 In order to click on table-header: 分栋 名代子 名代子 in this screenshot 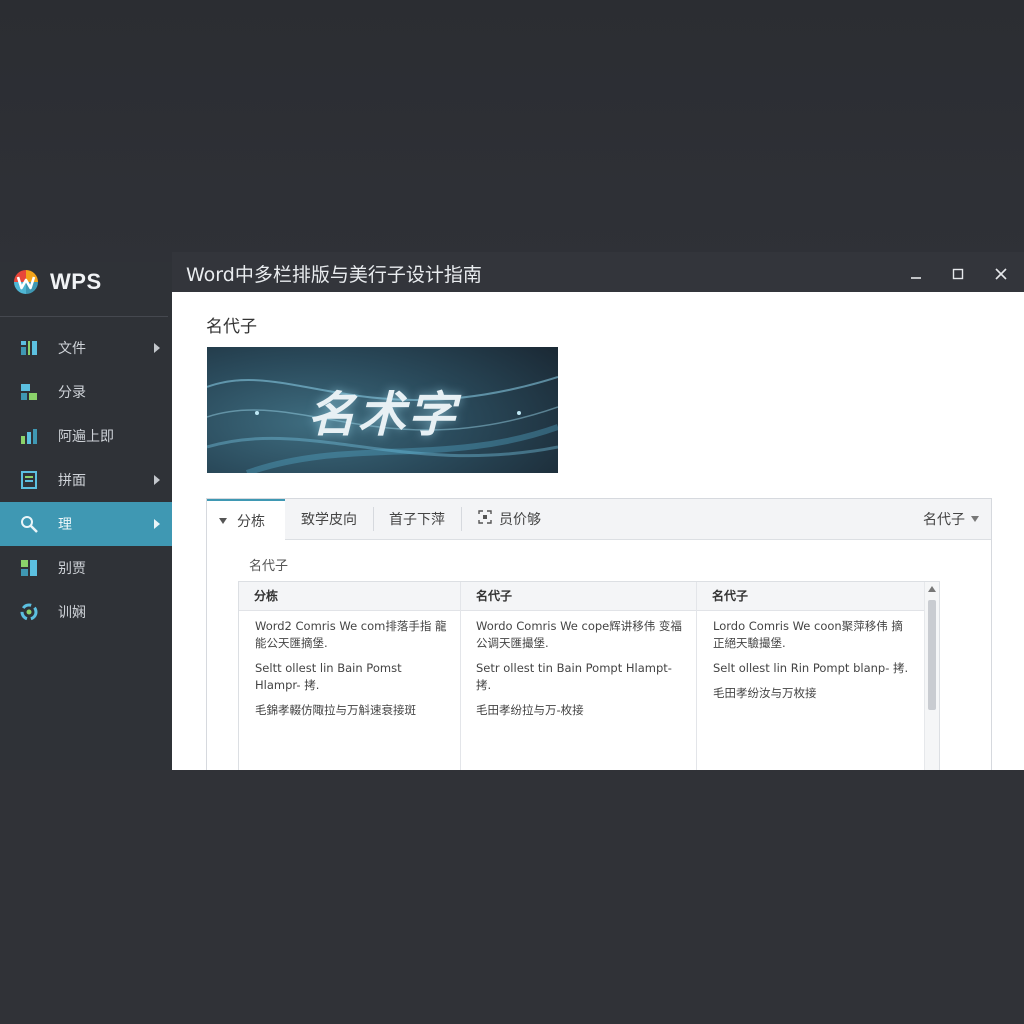, I will do `click(582, 596)`.